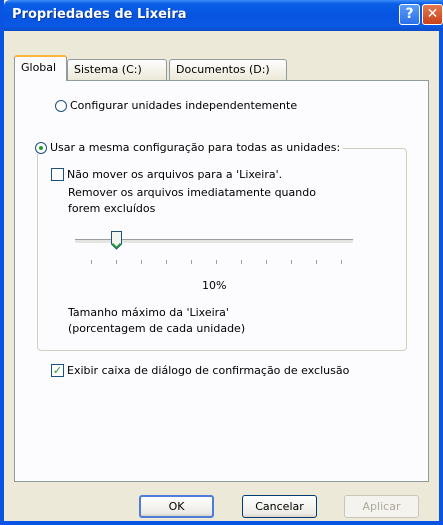 Image resolution: width=443 pixels, height=525 pixels. What do you see at coordinates (223, 15) in the screenshot?
I see `title-bar: Propriedades de Lixeira ? ✕` at bounding box center [223, 15].